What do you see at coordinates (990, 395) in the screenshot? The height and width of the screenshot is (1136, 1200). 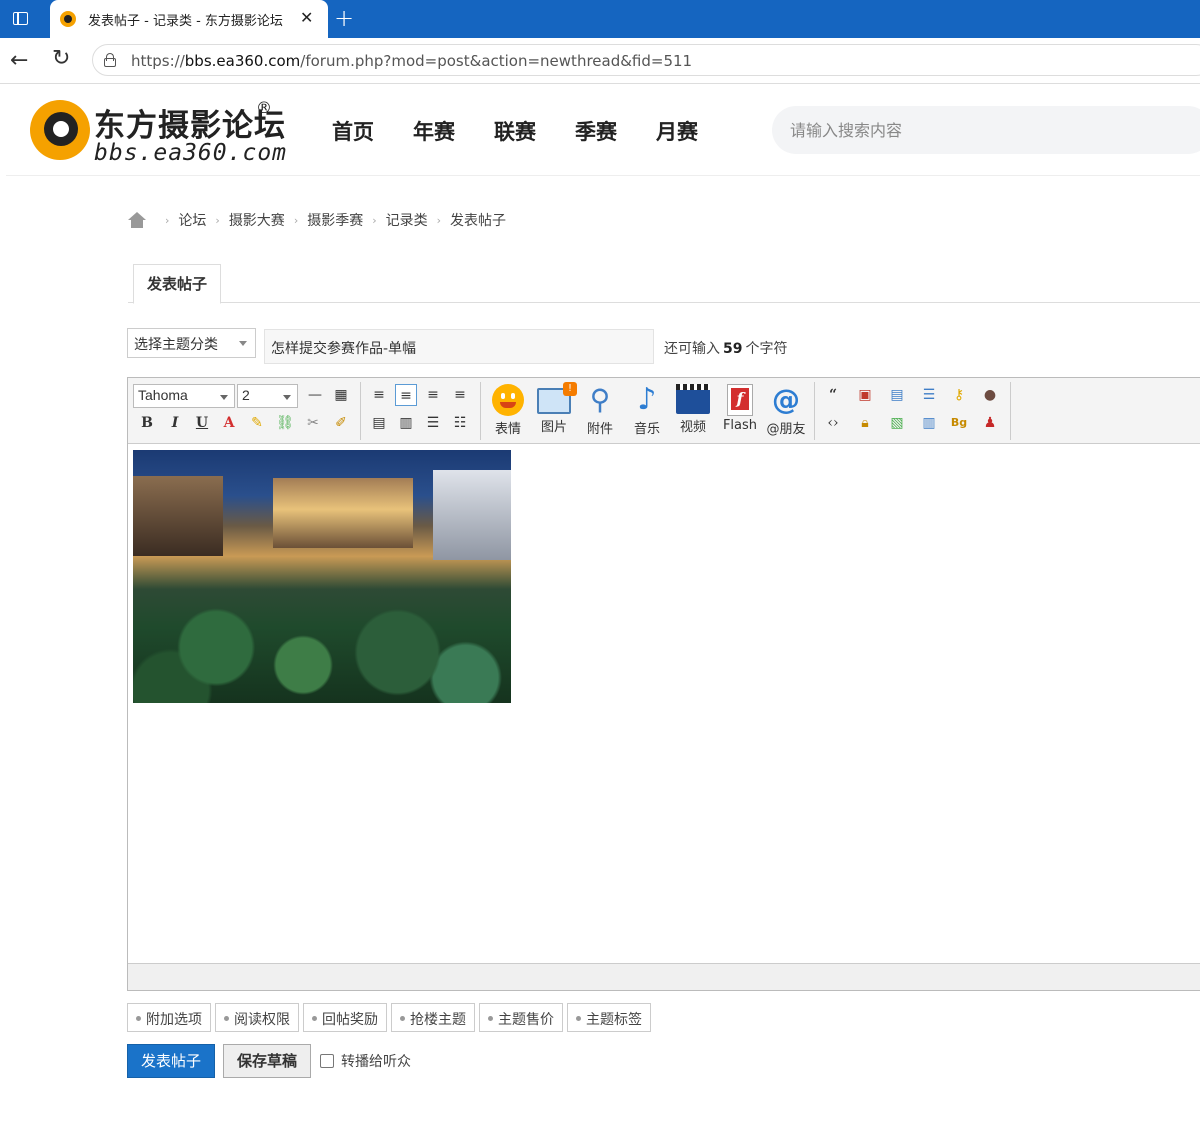 I see `globe-icon: ●` at bounding box center [990, 395].